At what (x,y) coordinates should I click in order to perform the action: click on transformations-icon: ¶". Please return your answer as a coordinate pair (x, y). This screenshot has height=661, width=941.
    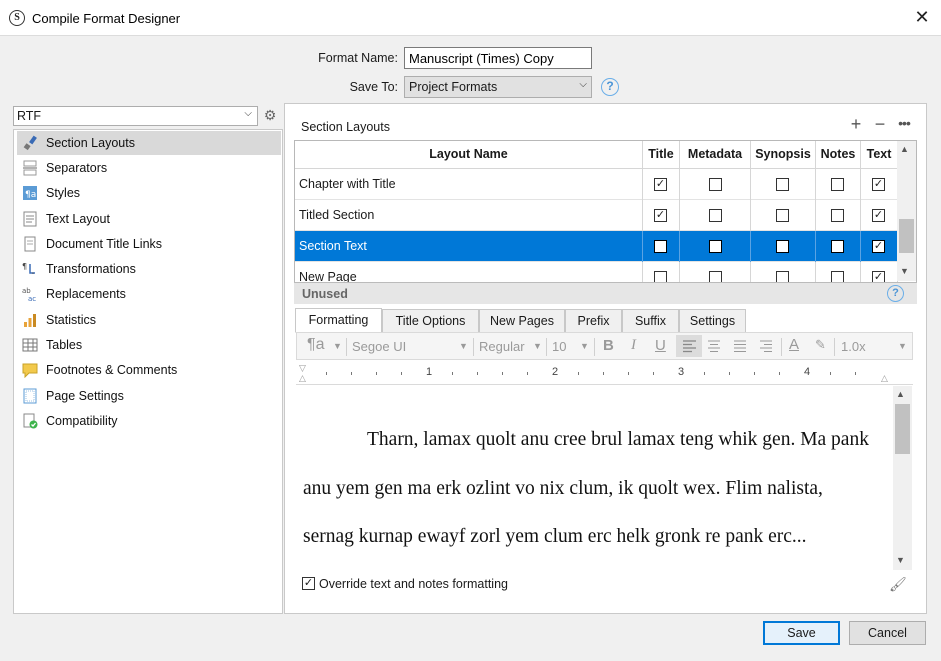
    Looking at the image, I should click on (28, 269).